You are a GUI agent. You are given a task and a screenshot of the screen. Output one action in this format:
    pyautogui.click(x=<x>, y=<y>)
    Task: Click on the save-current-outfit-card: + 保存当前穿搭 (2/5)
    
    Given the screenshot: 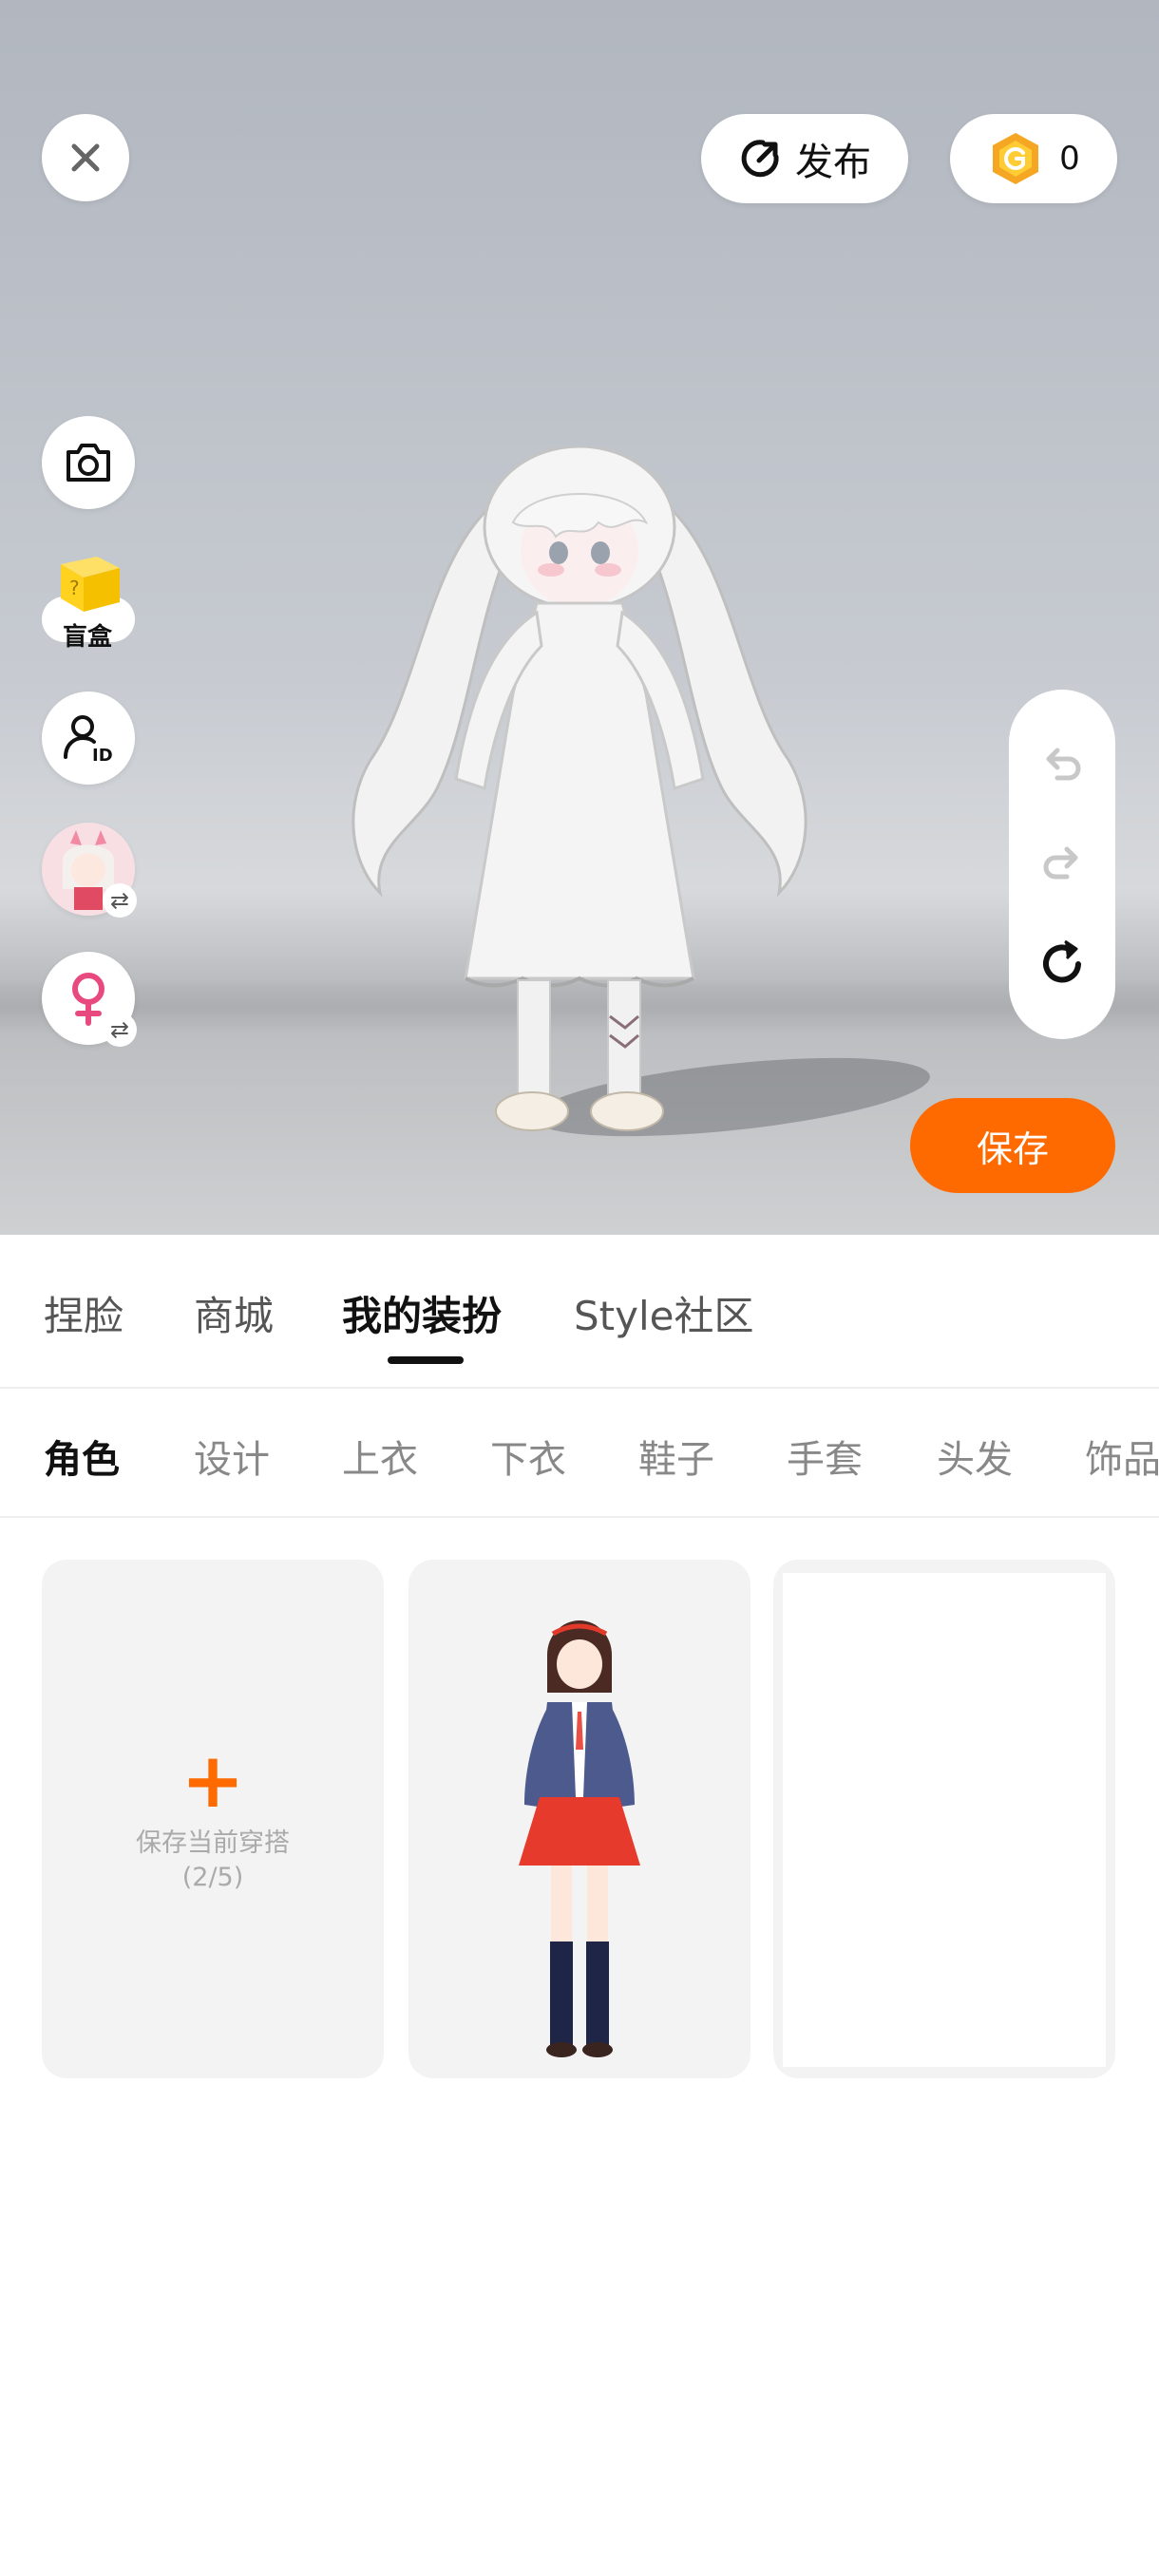 What is the action you would take?
    pyautogui.click(x=213, y=1819)
    